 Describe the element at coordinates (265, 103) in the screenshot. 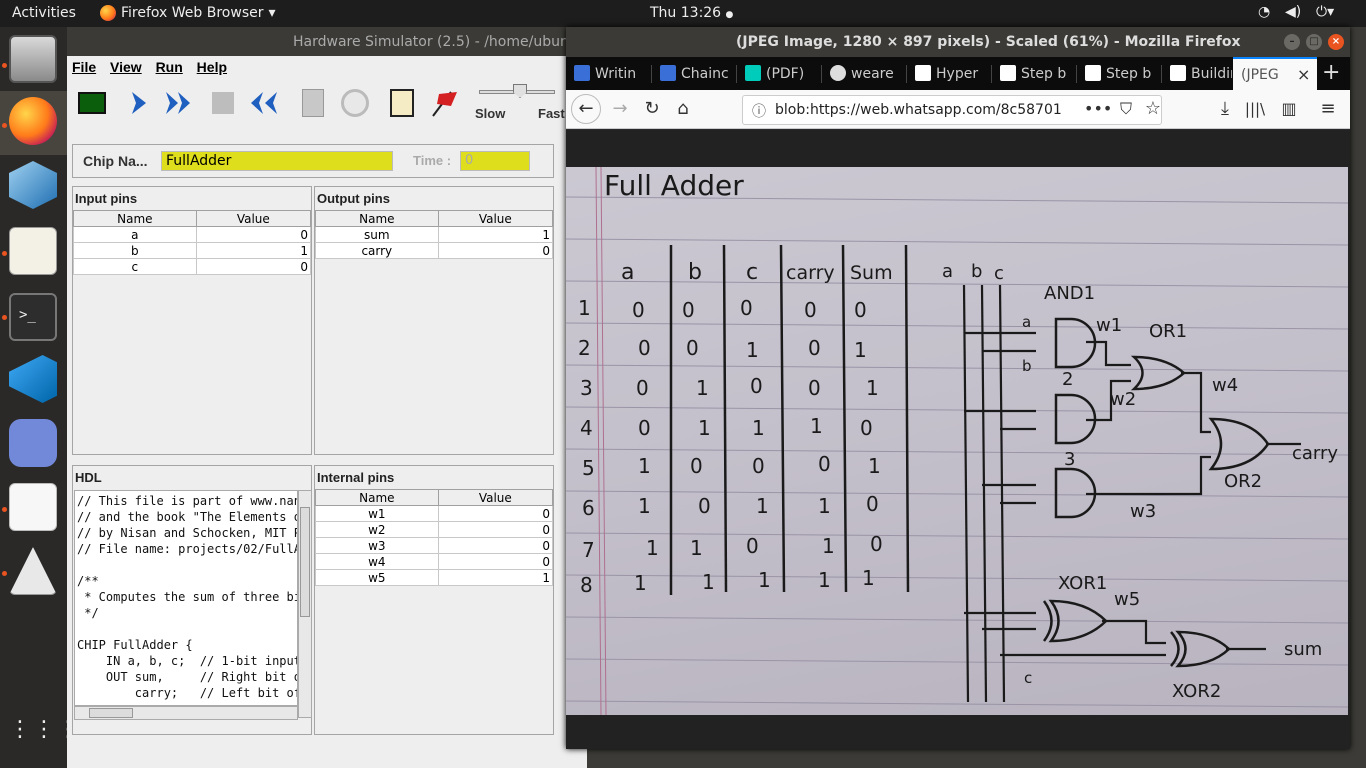

I see `reset-button` at that location.